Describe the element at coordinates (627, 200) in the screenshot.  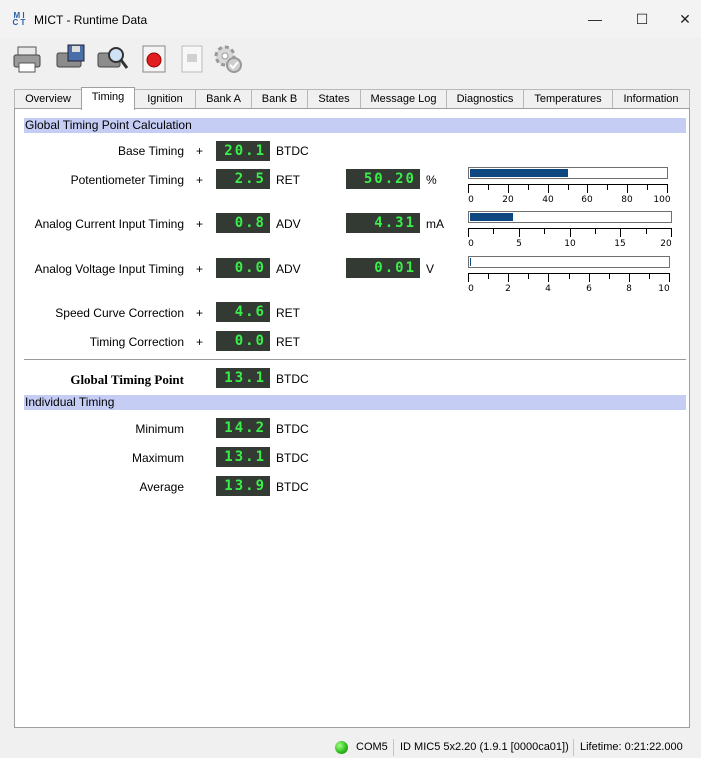
I see `scale-tick-label: 80` at that location.